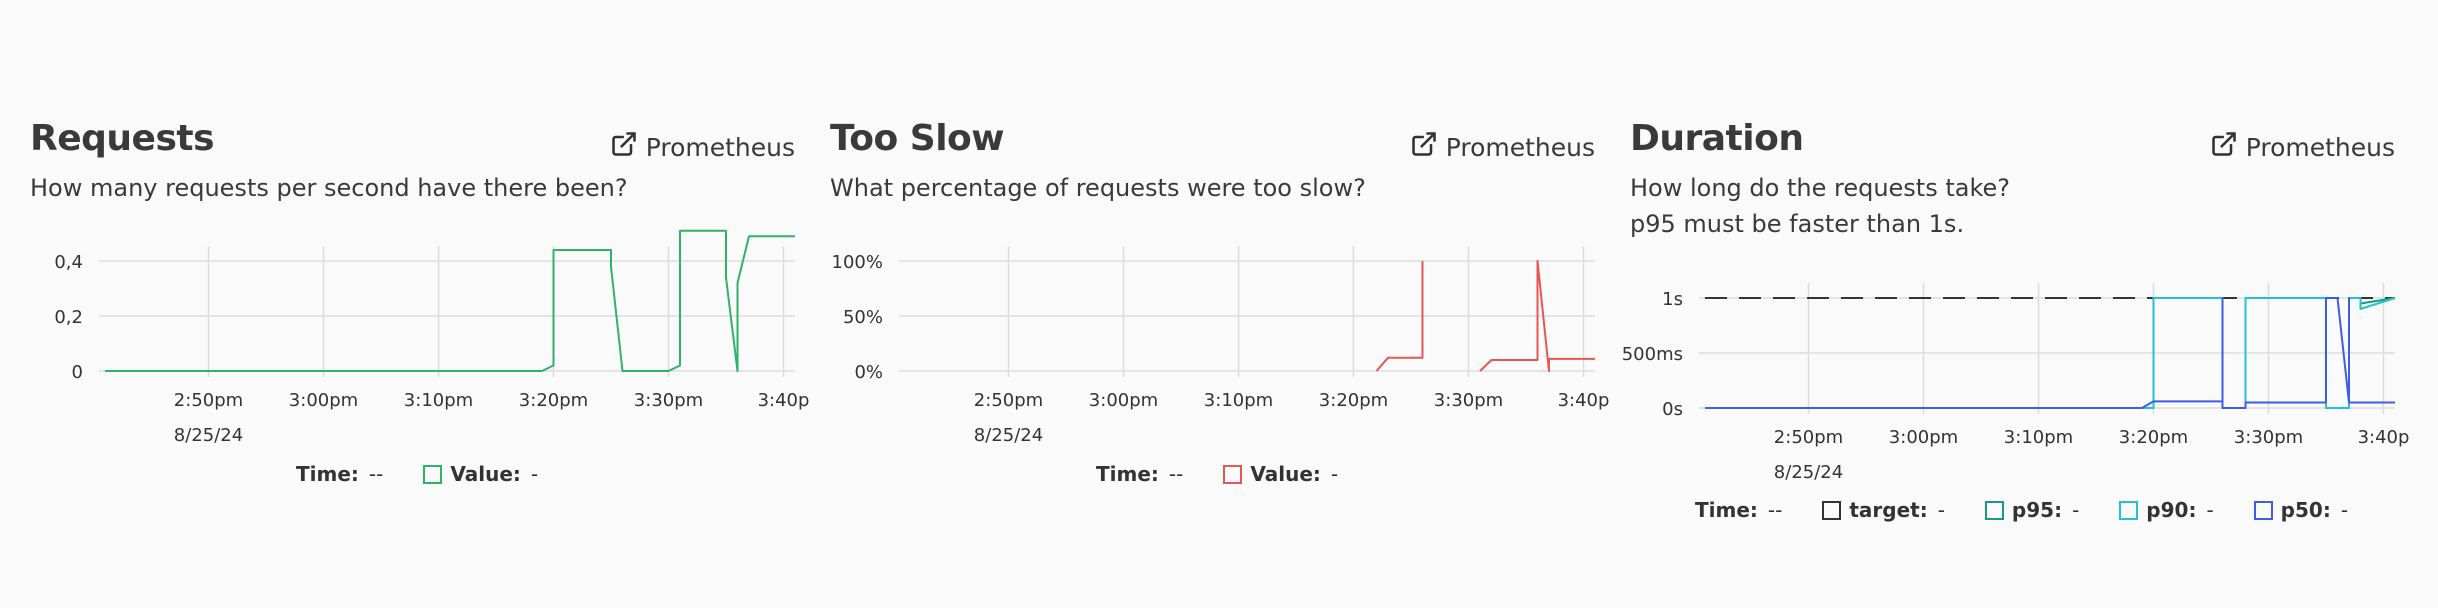 The image size is (2438, 608). I want to click on y-tick-label: 1s, so click(1672, 299).